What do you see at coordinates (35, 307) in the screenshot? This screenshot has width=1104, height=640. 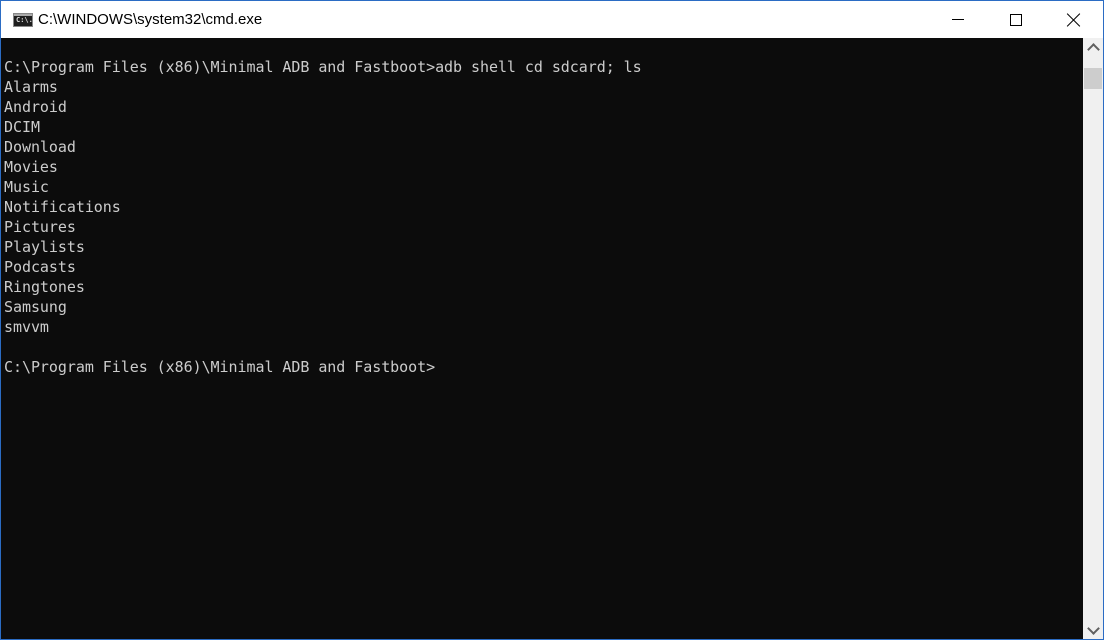 I see `console-line: Samsung` at bounding box center [35, 307].